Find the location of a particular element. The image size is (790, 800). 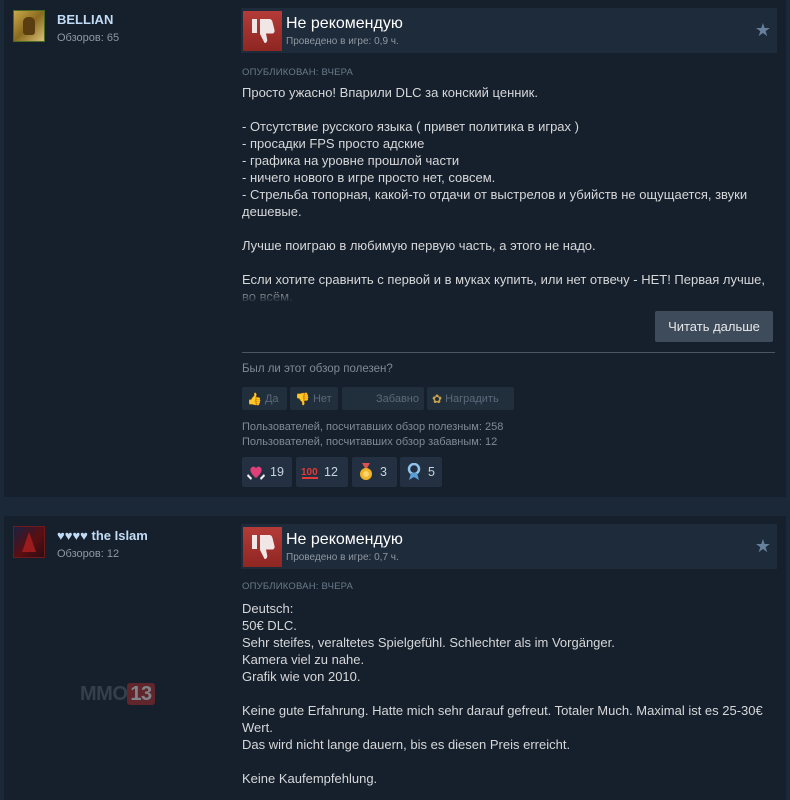

read-more-button: Читать дальше is located at coordinates (714, 326).